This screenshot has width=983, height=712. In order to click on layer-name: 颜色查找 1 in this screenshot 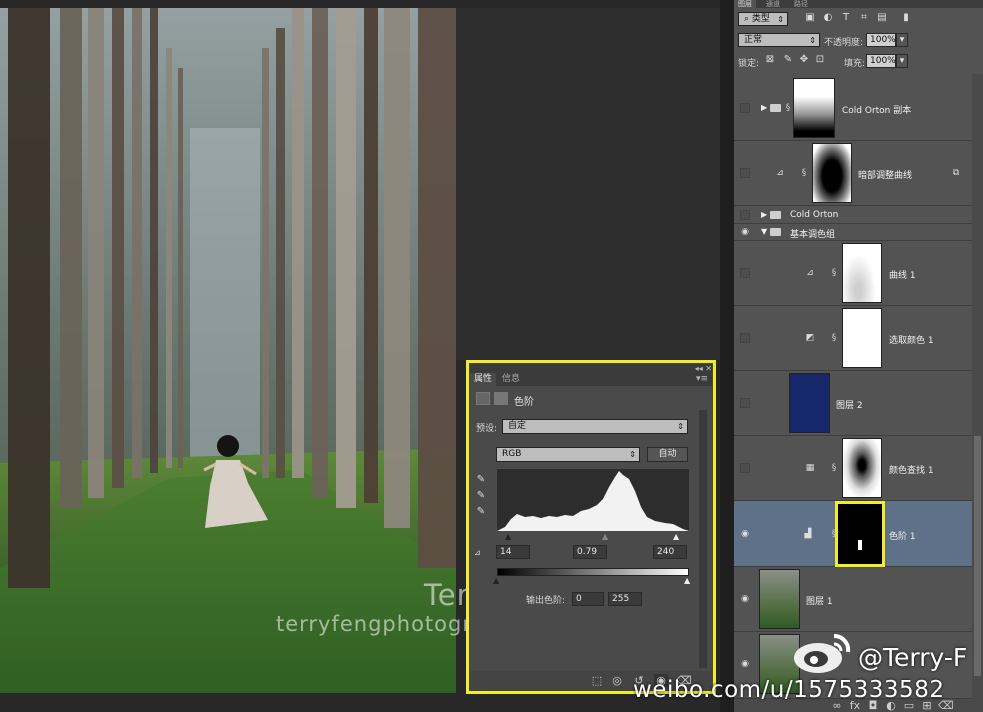, I will do `click(911, 469)`.